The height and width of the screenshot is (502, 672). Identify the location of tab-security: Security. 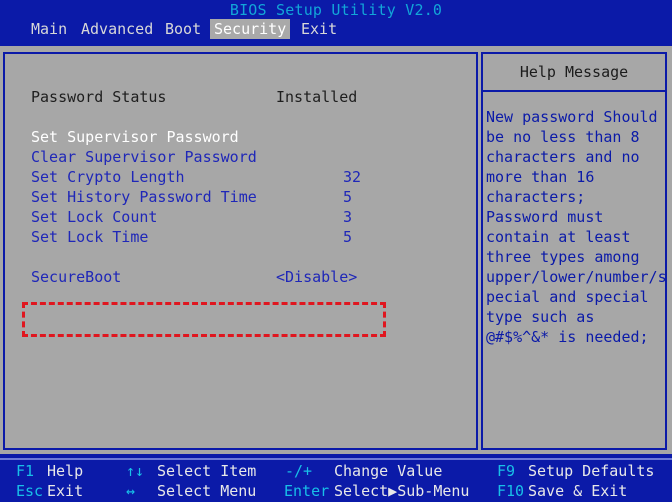
(250, 29).